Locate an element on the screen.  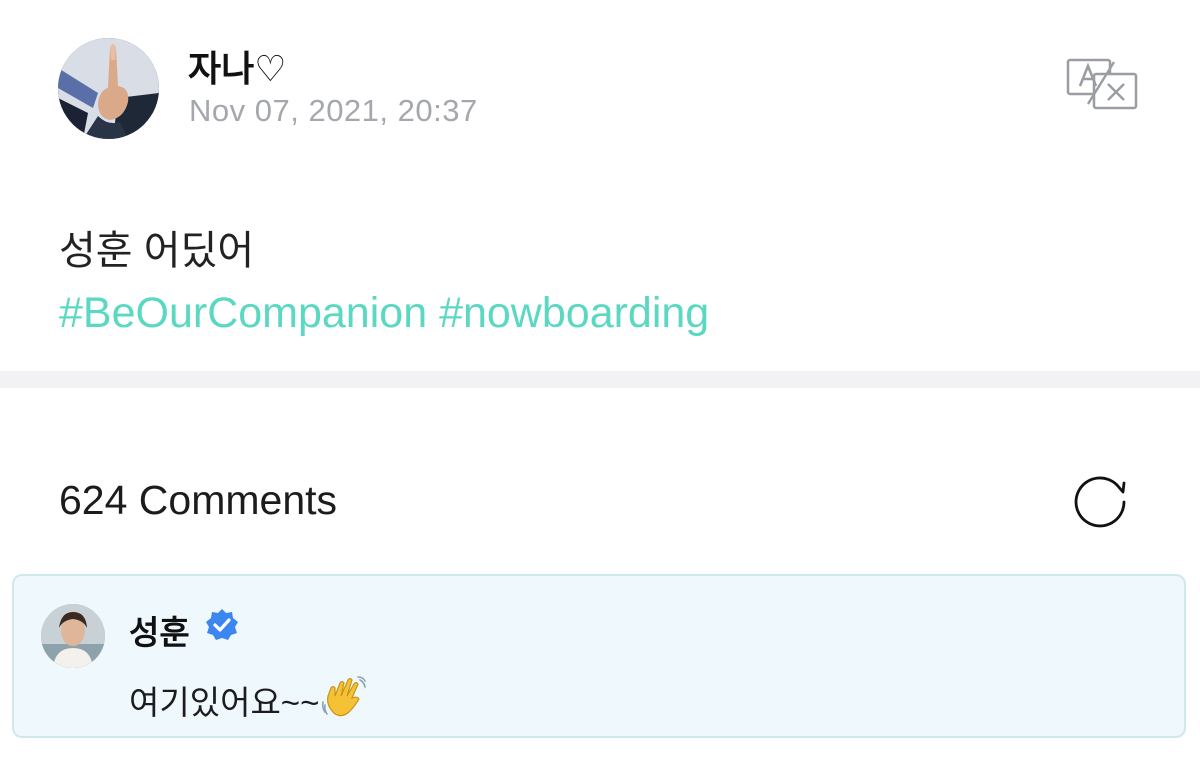
hashtag-link: #nowboarding is located at coordinates (574, 313).